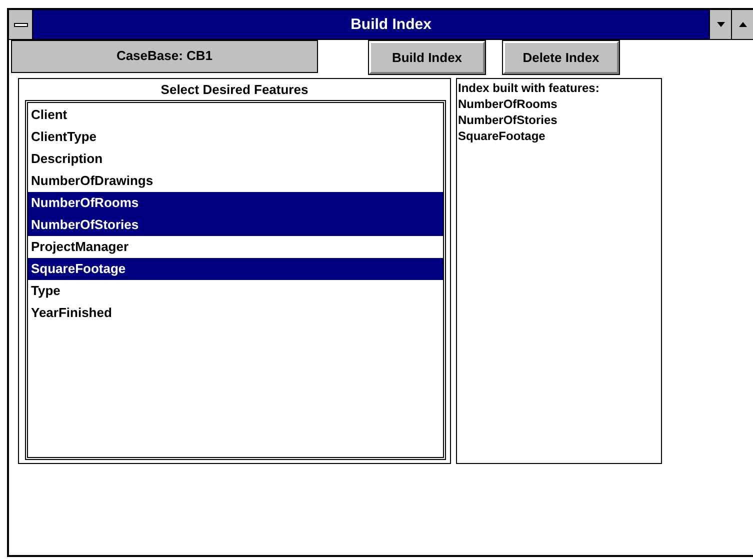  I want to click on output-line: NumberOfRooms, so click(508, 104).